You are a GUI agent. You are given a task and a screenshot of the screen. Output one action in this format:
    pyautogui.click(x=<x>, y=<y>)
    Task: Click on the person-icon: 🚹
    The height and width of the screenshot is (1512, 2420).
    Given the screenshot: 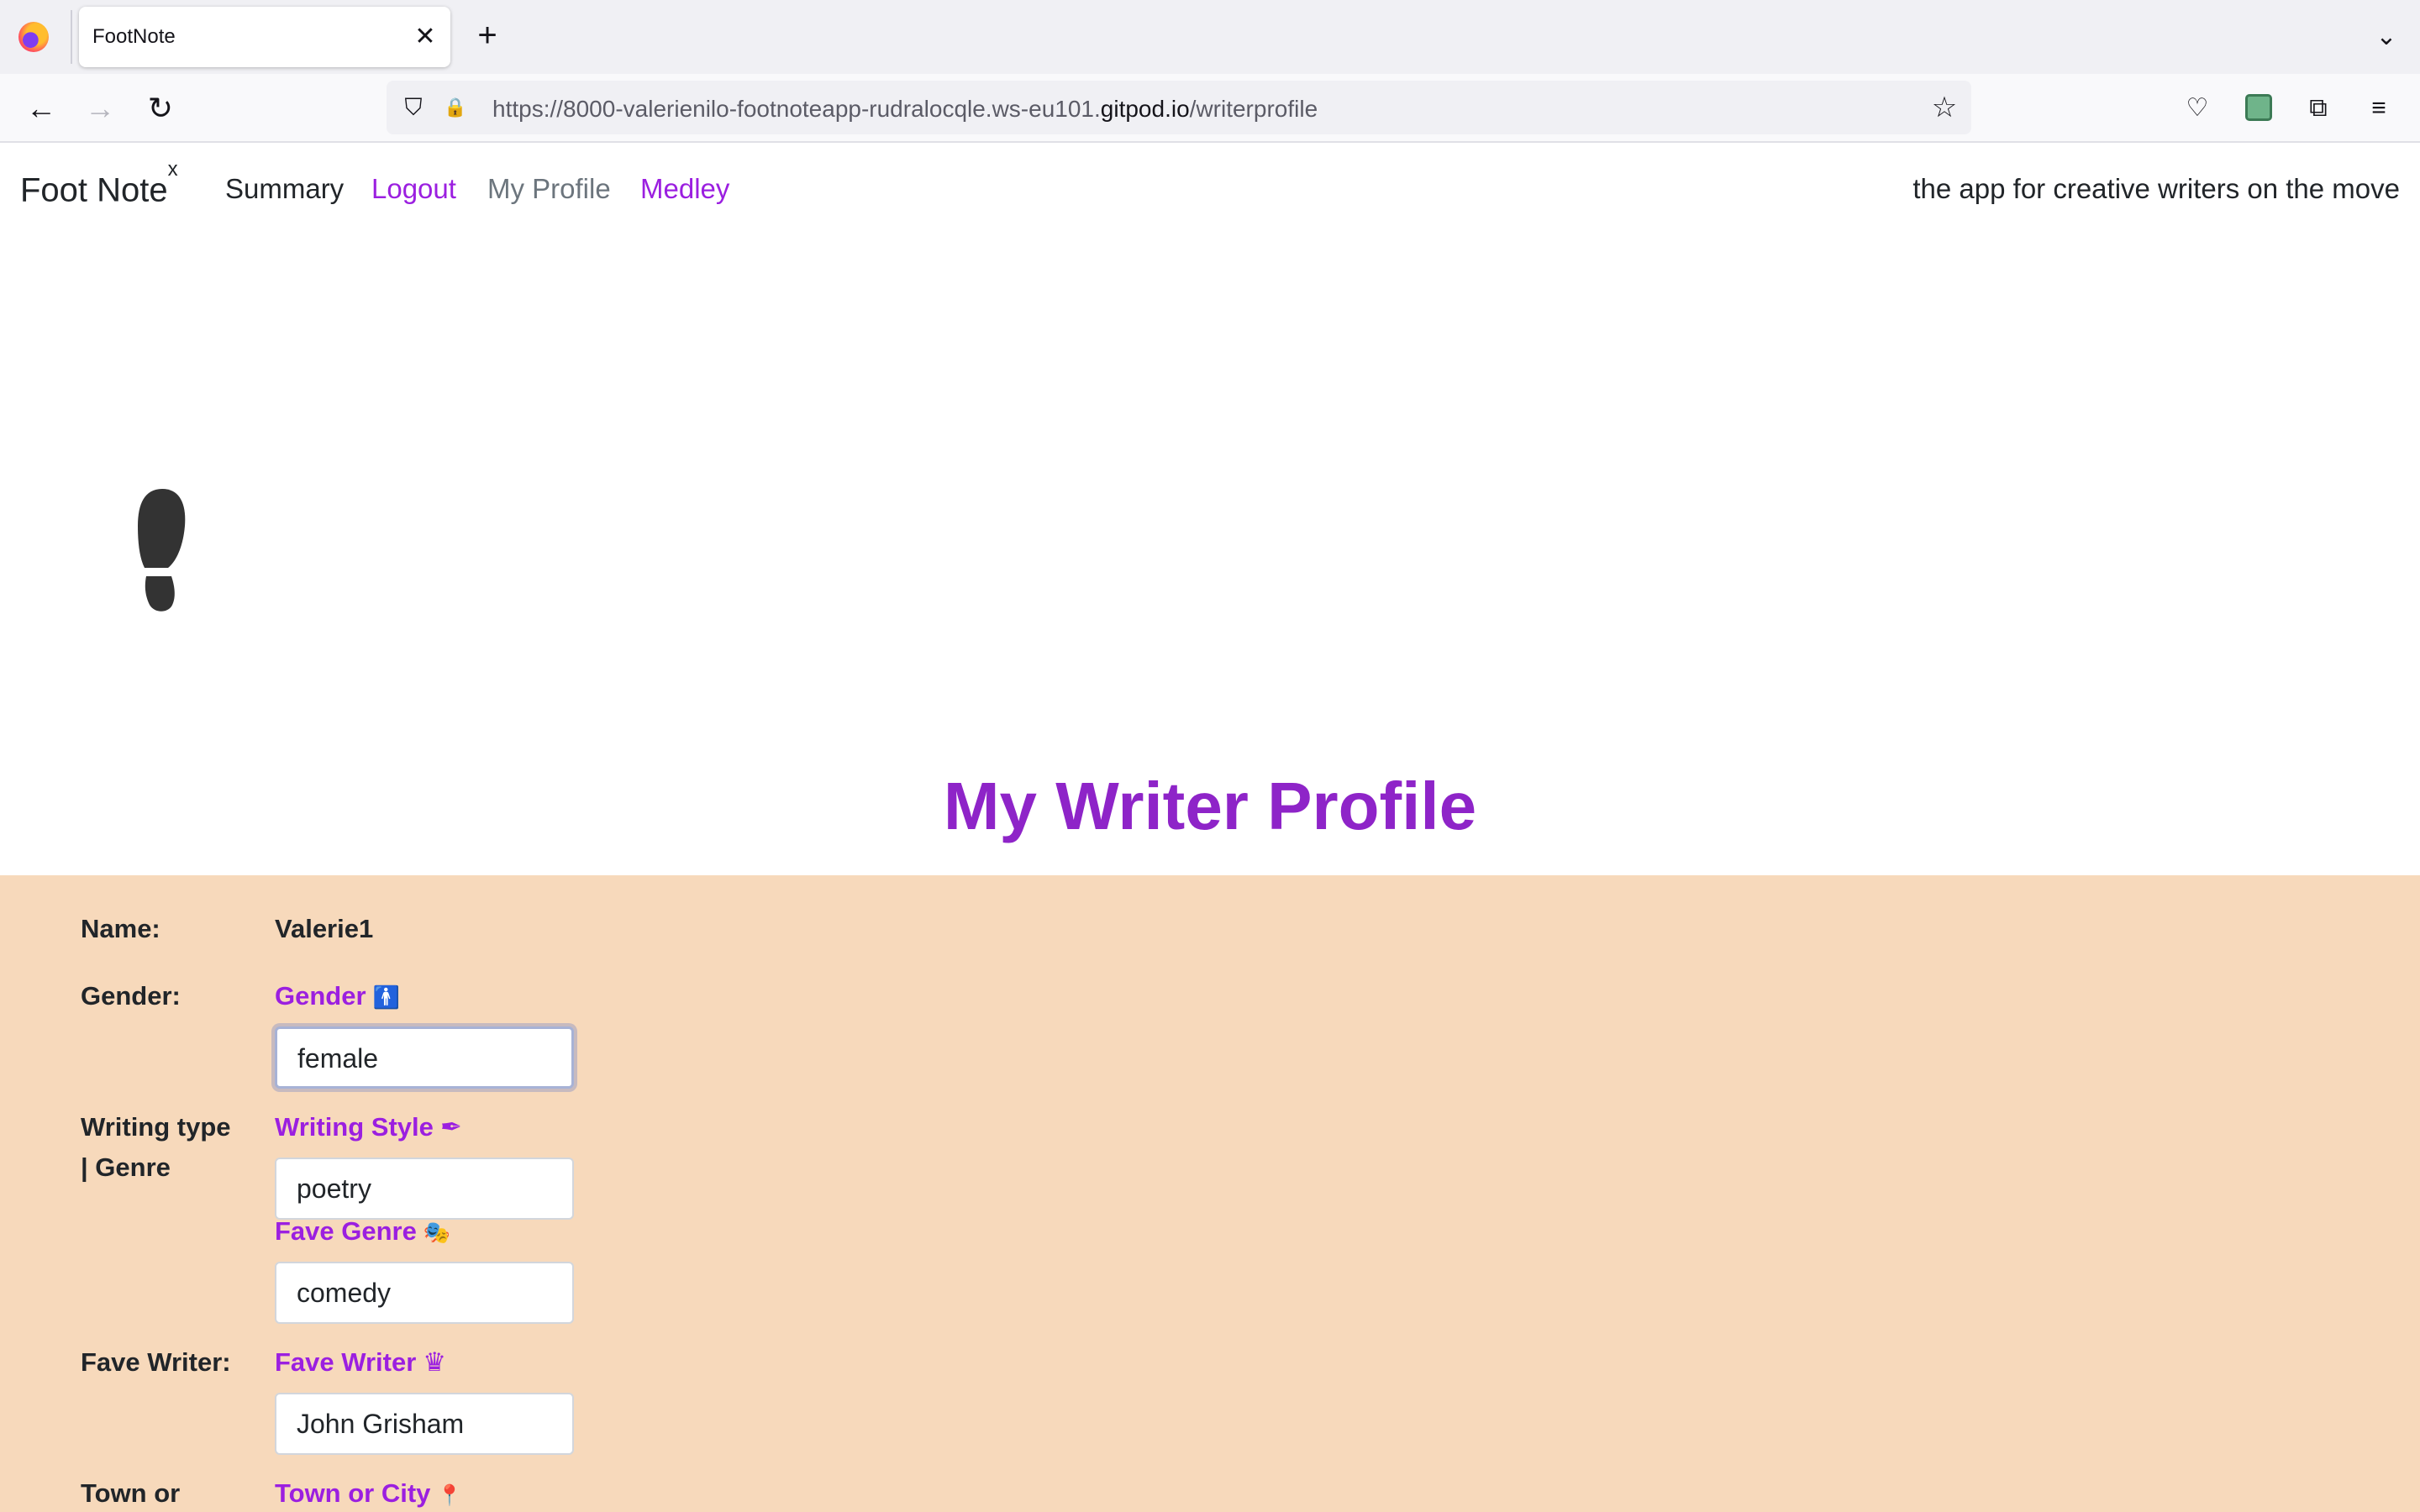 What is the action you would take?
    pyautogui.click(x=386, y=997)
    